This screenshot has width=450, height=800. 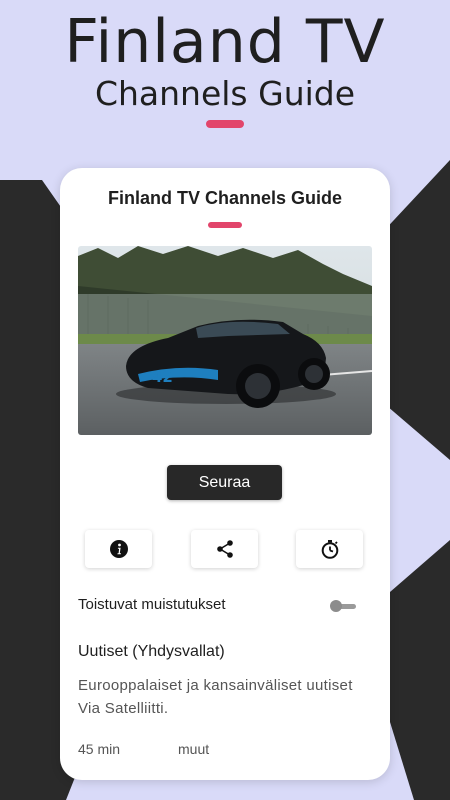 I want to click on background-shape-right-top, so click(x=415, y=310).